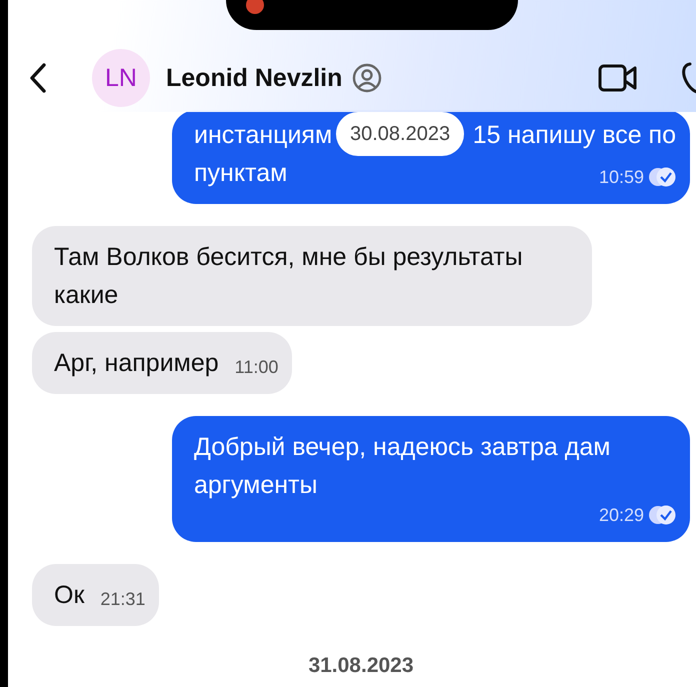  What do you see at coordinates (688, 78) in the screenshot?
I see `phone-call-icon` at bounding box center [688, 78].